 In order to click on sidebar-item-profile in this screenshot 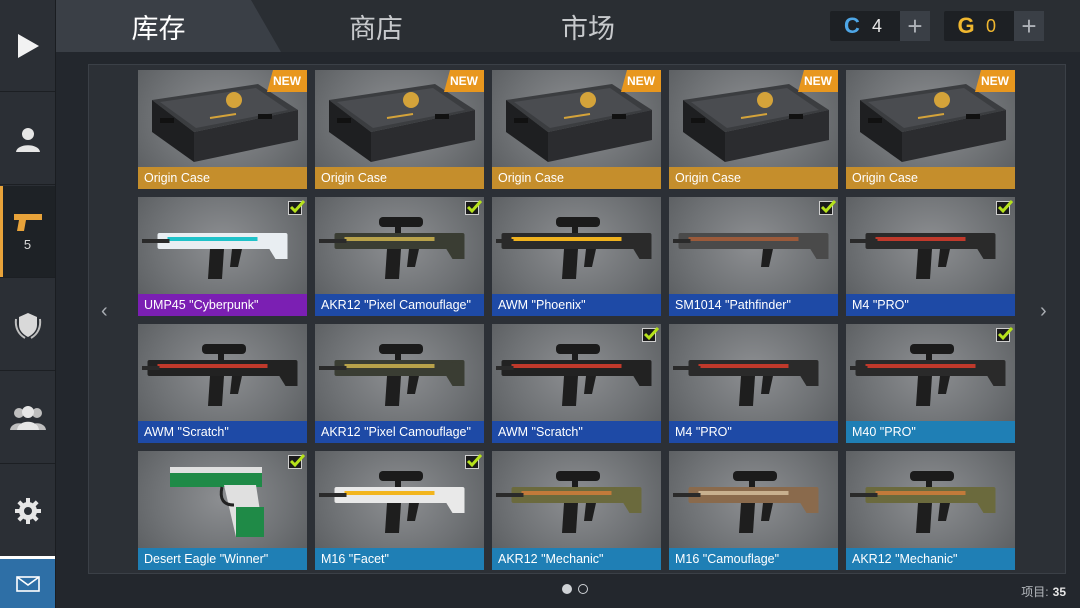, I will do `click(27, 139)`.